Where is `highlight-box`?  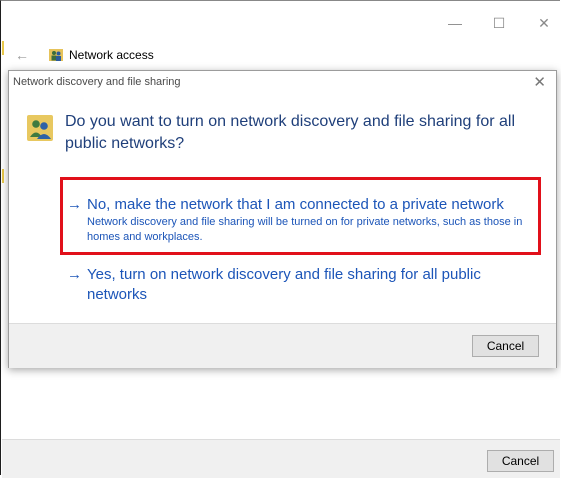
highlight-box is located at coordinates (300, 216).